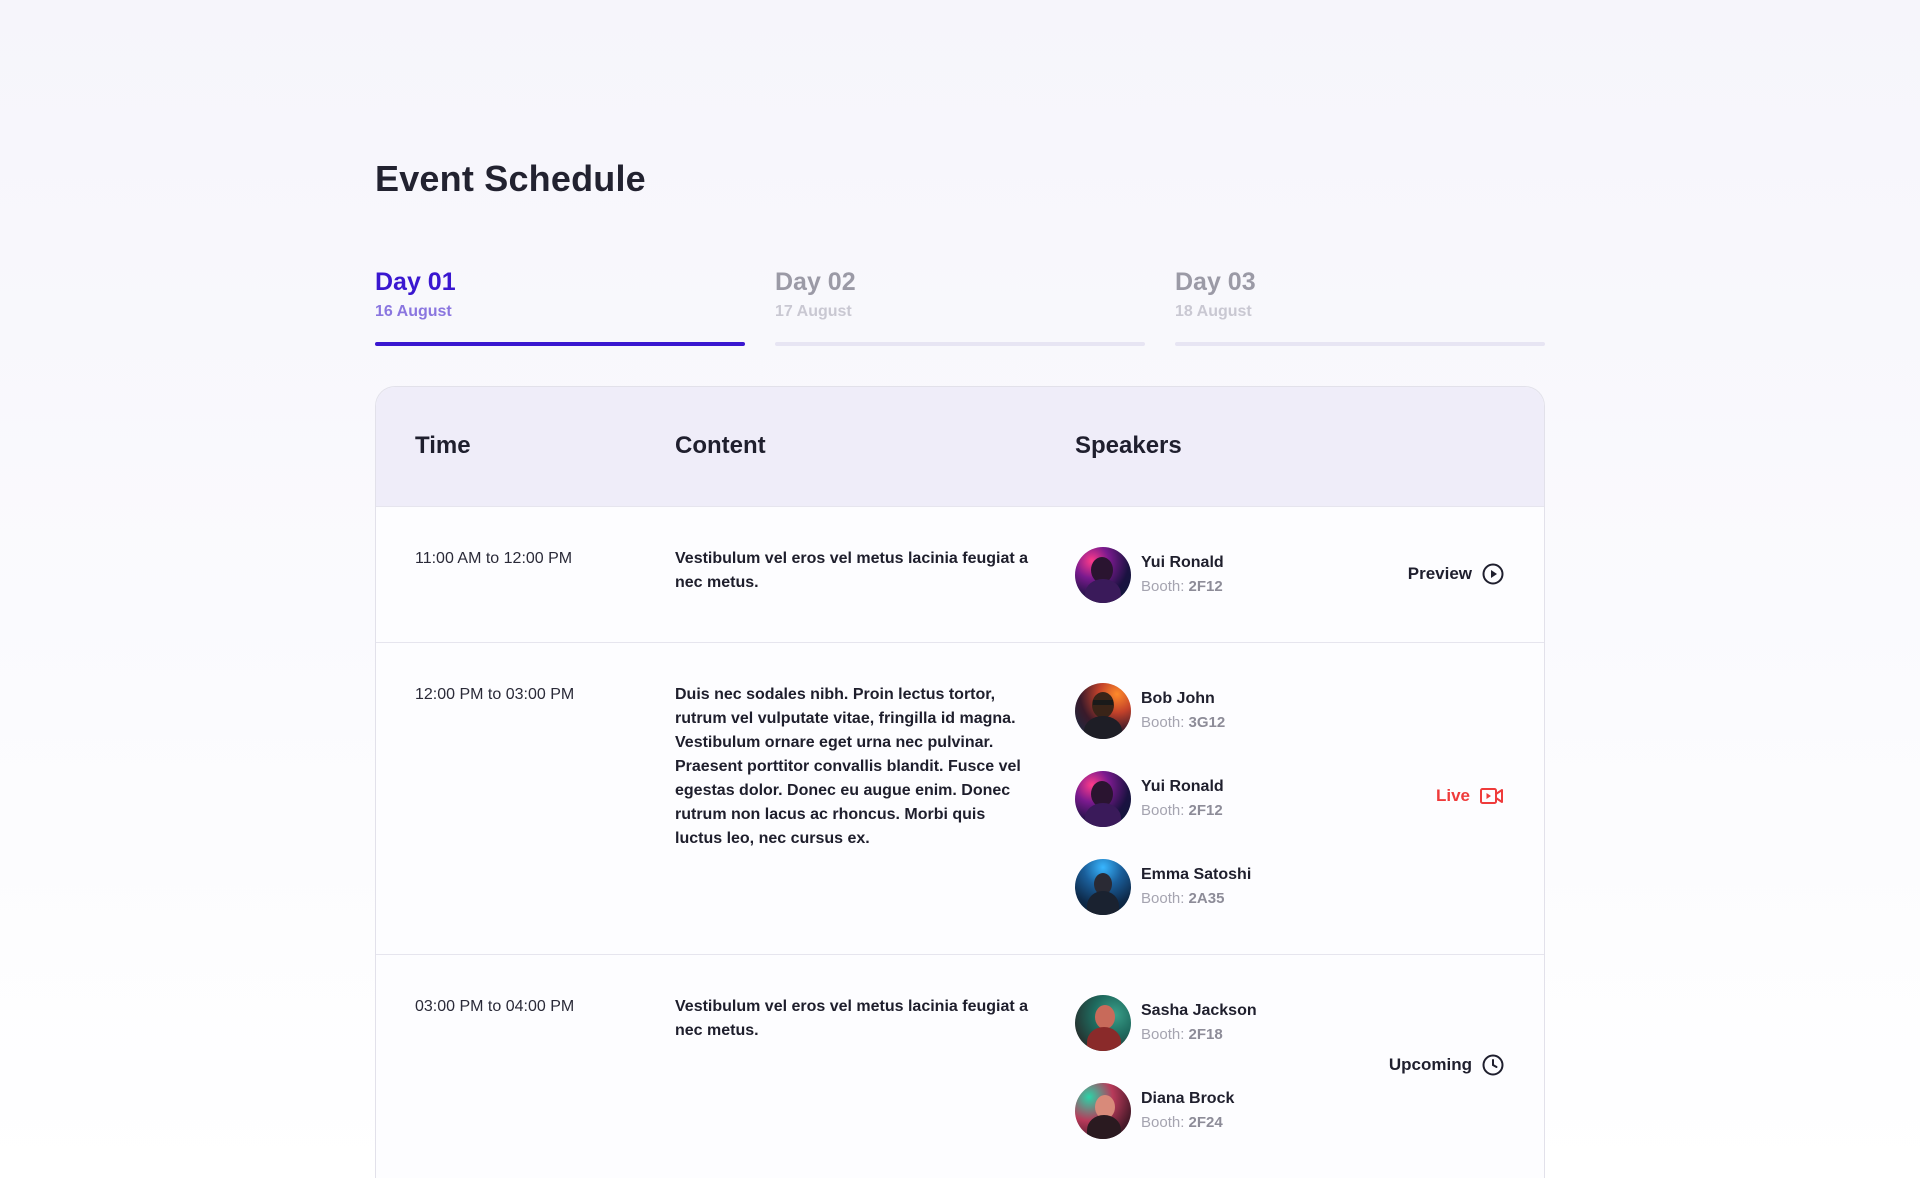  What do you see at coordinates (1199, 1010) in the screenshot?
I see `speaker-name: Sasha Jackson` at bounding box center [1199, 1010].